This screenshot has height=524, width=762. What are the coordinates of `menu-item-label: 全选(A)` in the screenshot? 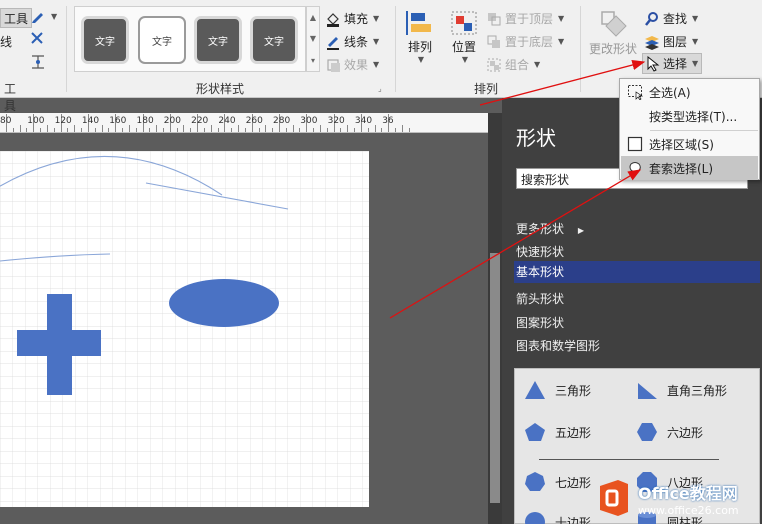 It's located at (670, 92).